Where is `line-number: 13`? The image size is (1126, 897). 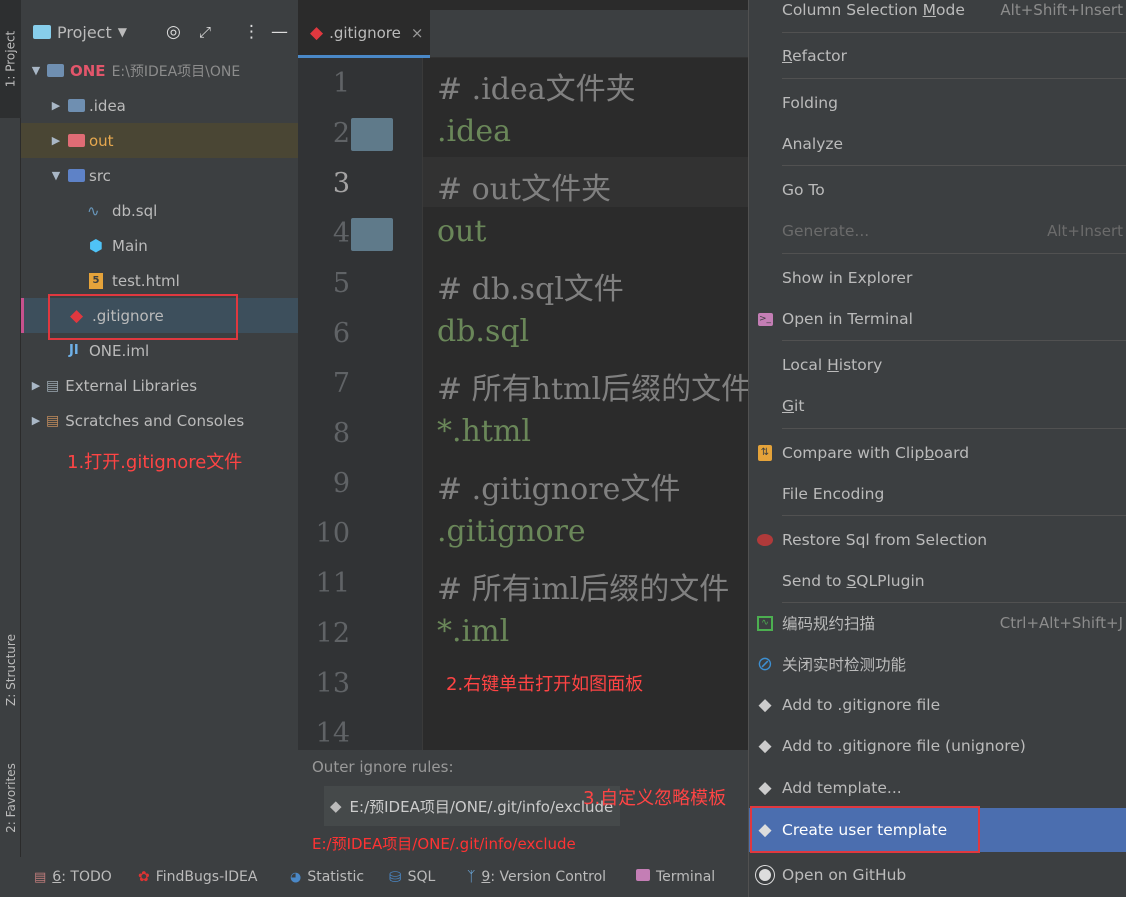 line-number: 13 is located at coordinates (332, 683).